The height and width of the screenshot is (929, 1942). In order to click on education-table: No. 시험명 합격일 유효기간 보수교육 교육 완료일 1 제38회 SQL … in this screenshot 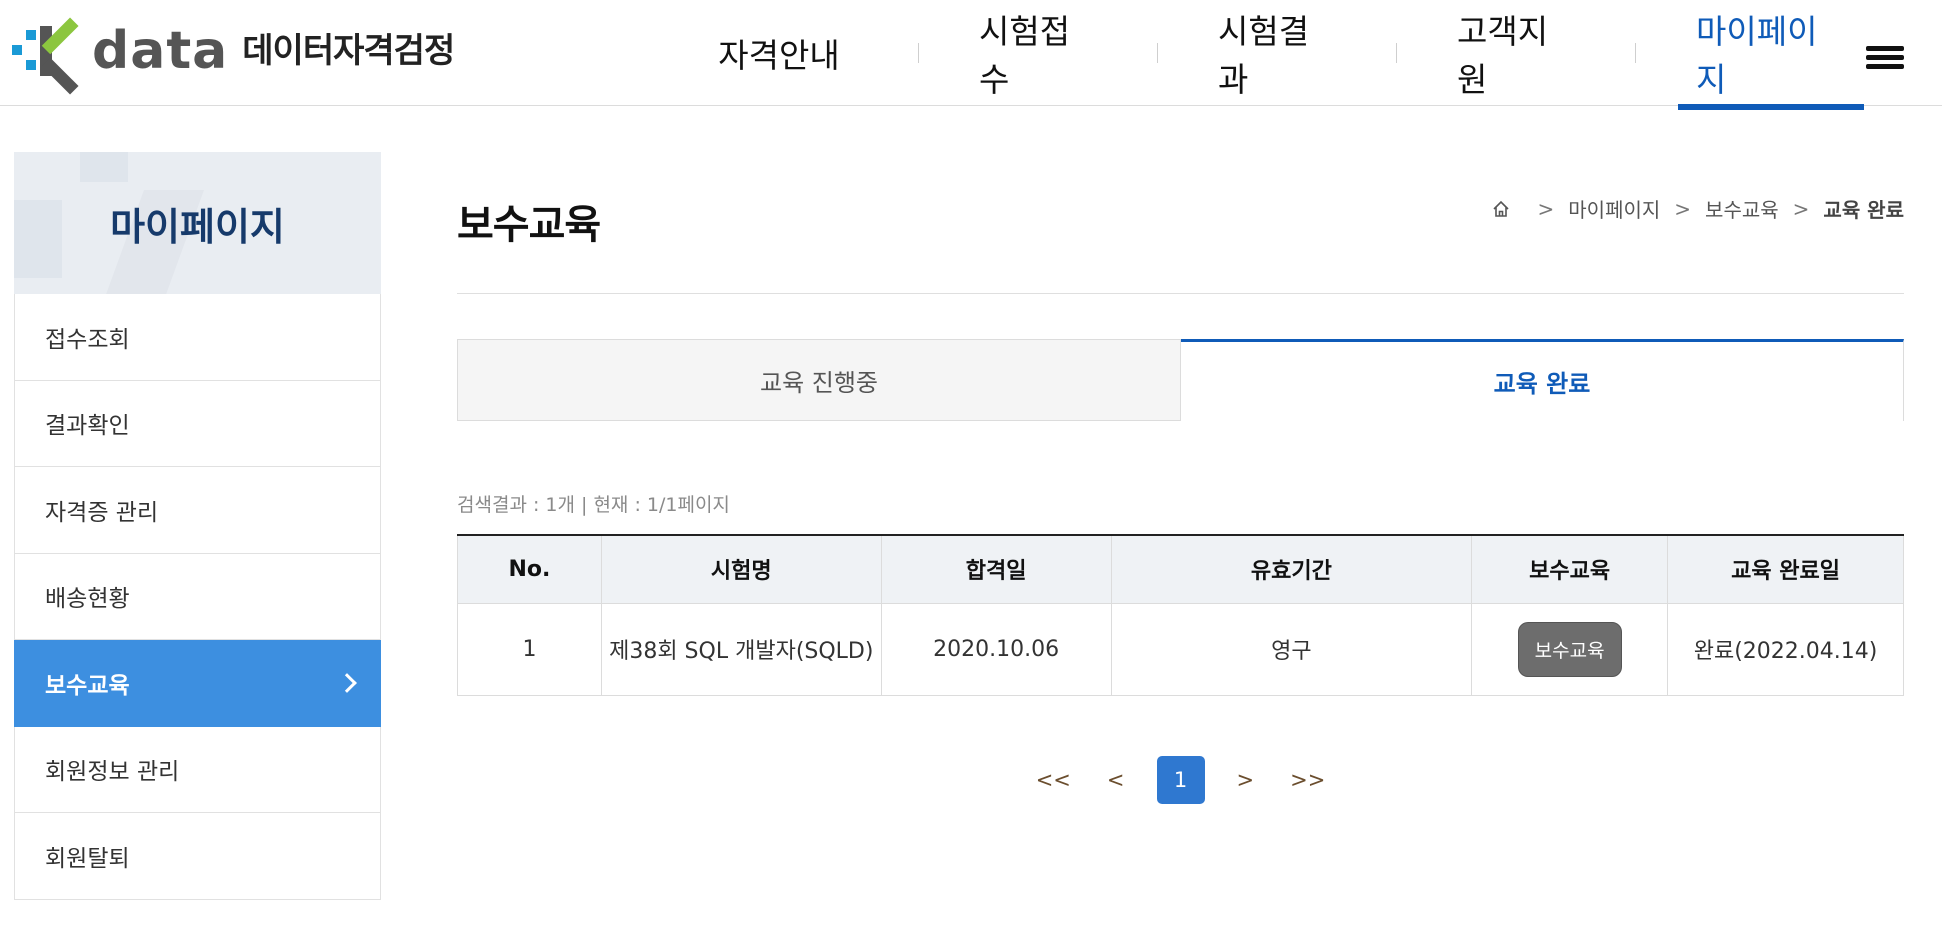, I will do `click(1180, 615)`.